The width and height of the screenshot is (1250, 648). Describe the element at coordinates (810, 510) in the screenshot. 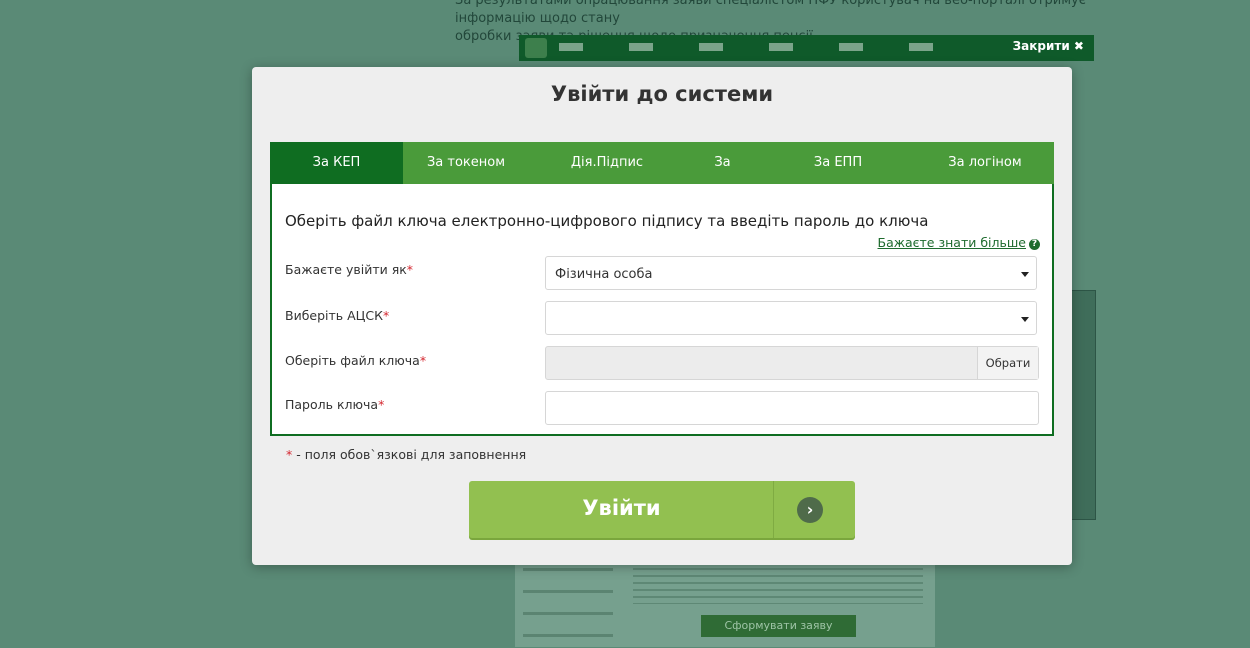

I see `chevron-right-icon: ›` at that location.